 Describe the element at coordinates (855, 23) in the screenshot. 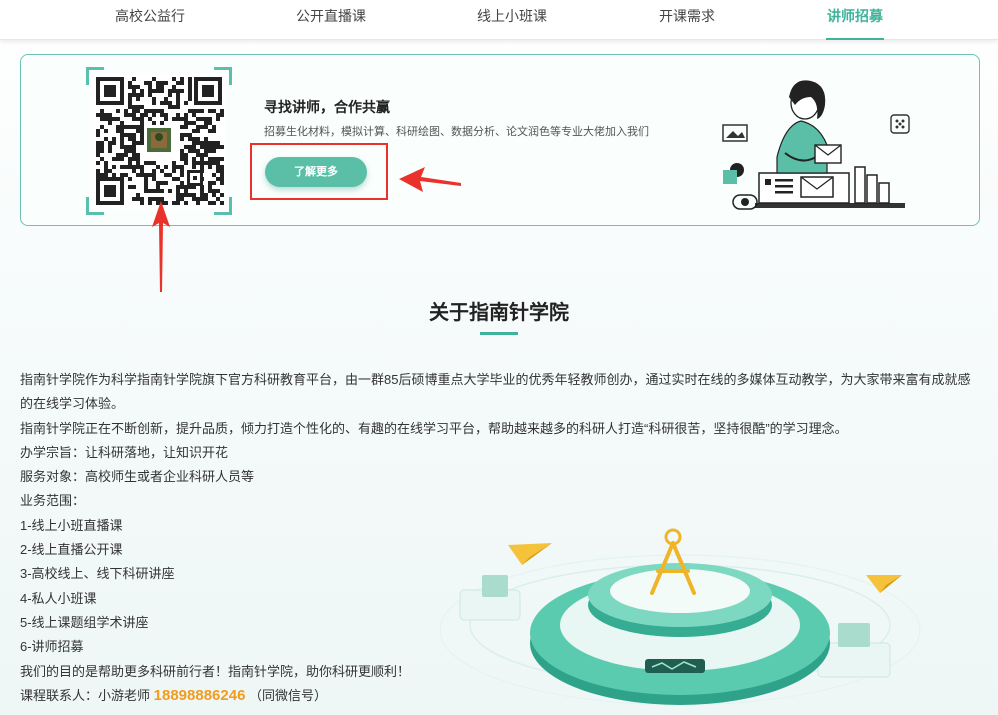

I see `nav-item-lecturer-recruit: 讲师招募` at that location.